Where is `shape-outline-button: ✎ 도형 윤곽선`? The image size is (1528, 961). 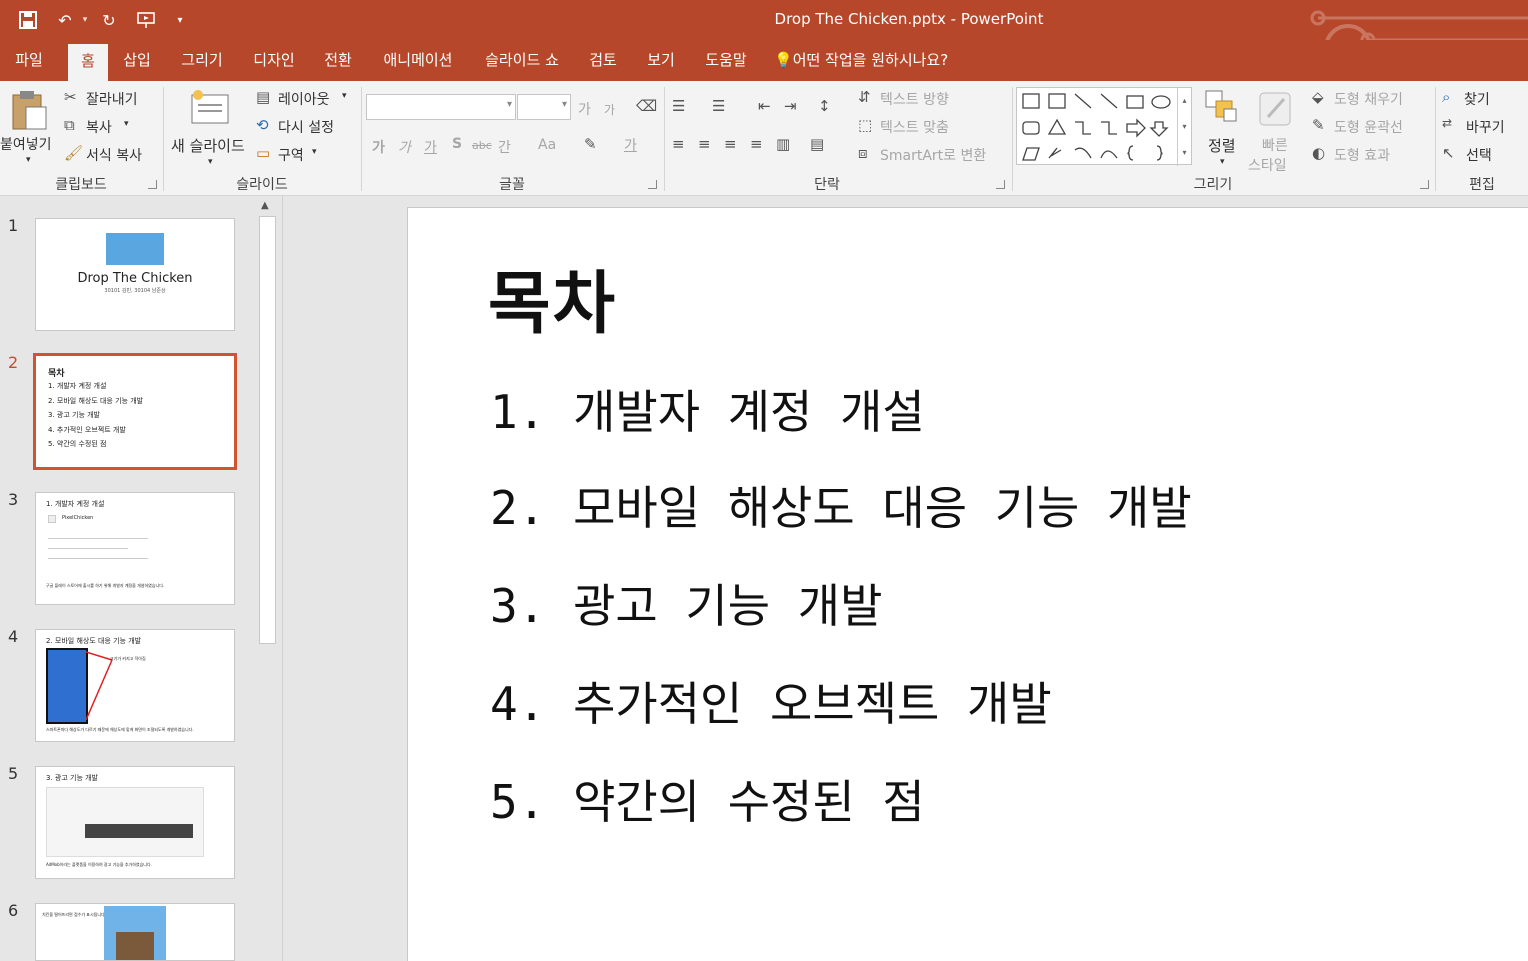
shape-outline-button: ✎ 도형 윤곽선 is located at coordinates (1372, 126).